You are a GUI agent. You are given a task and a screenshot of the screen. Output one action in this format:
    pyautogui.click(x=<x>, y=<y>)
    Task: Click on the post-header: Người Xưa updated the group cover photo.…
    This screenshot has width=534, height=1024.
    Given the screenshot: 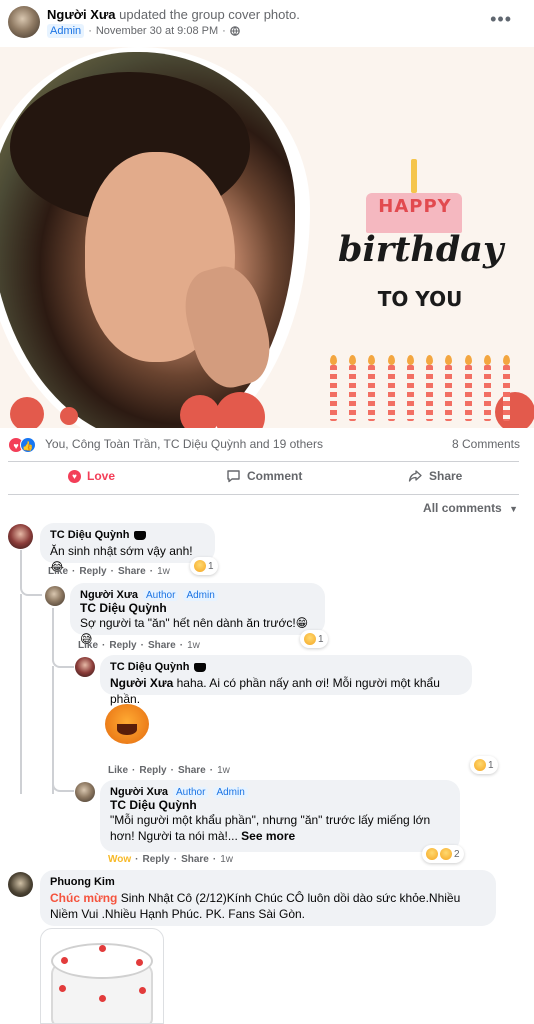 What is the action you would take?
    pyautogui.click(x=267, y=24)
    